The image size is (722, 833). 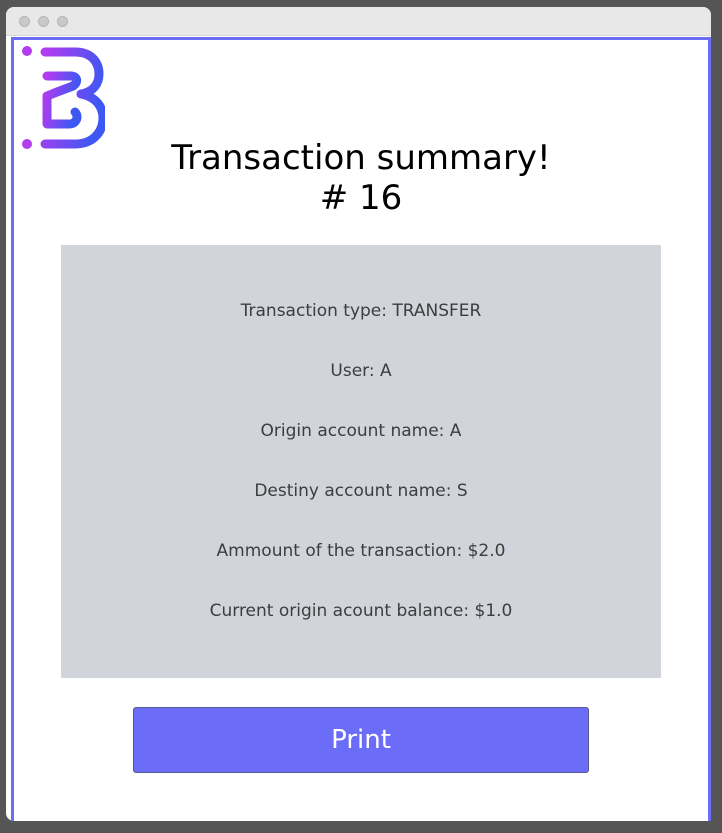 I want to click on transaction-type-label: Transaction type: TRANSFER, so click(x=361, y=311).